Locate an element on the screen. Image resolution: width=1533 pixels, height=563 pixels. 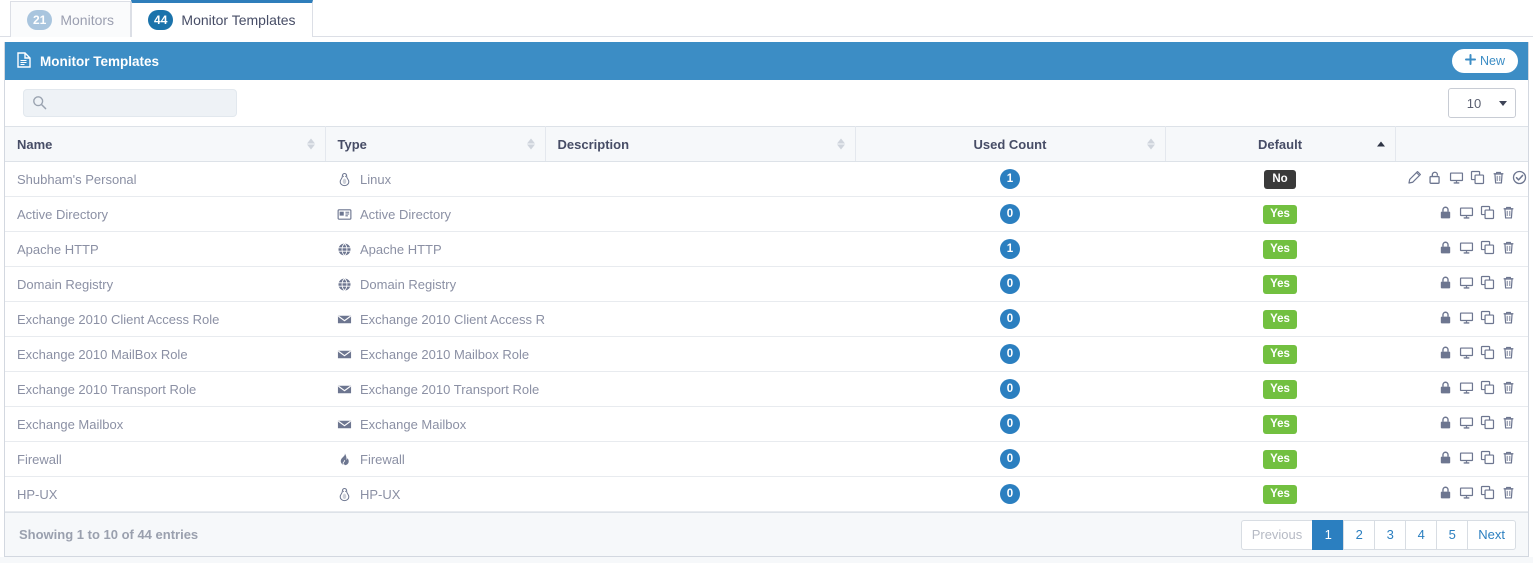
cell-type: Apache HTTP is located at coordinates (435, 249).